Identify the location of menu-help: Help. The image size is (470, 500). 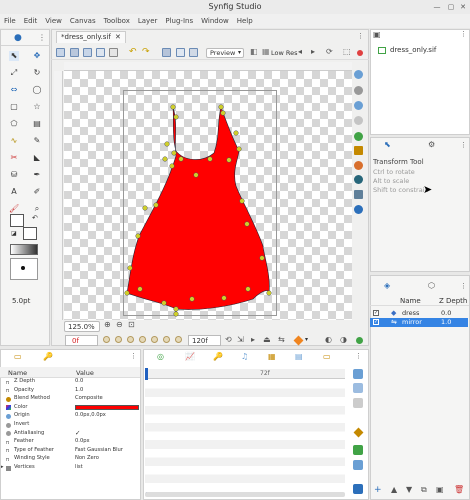
(245, 21).